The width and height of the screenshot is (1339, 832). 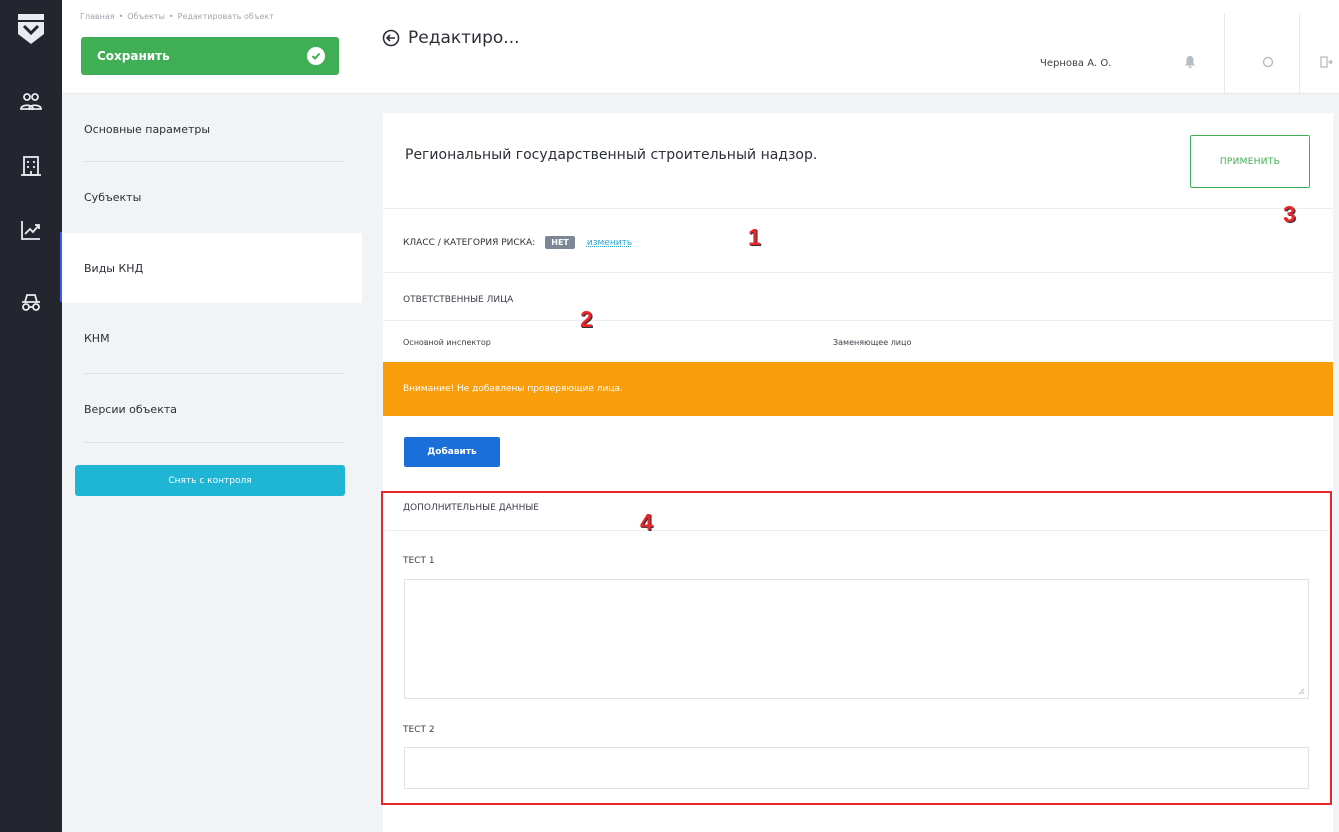 I want to click on risk-class-label: КЛАСС / КАТЕГОРИЯ РИСКА:, so click(x=469, y=242).